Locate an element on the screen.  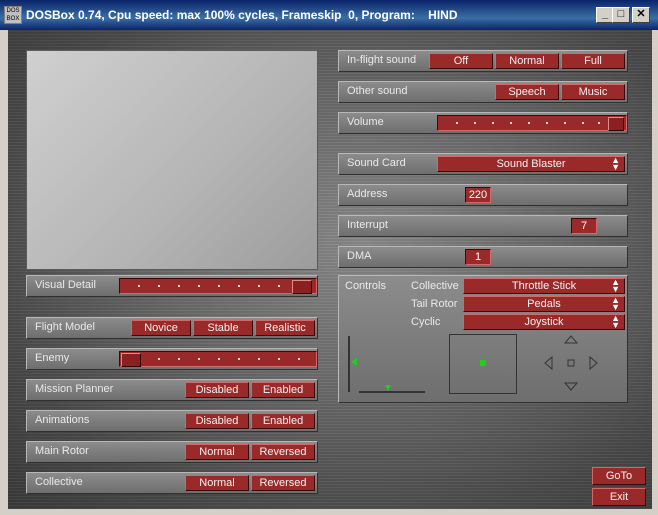
address-row: Address 220 is located at coordinates (483, 195).